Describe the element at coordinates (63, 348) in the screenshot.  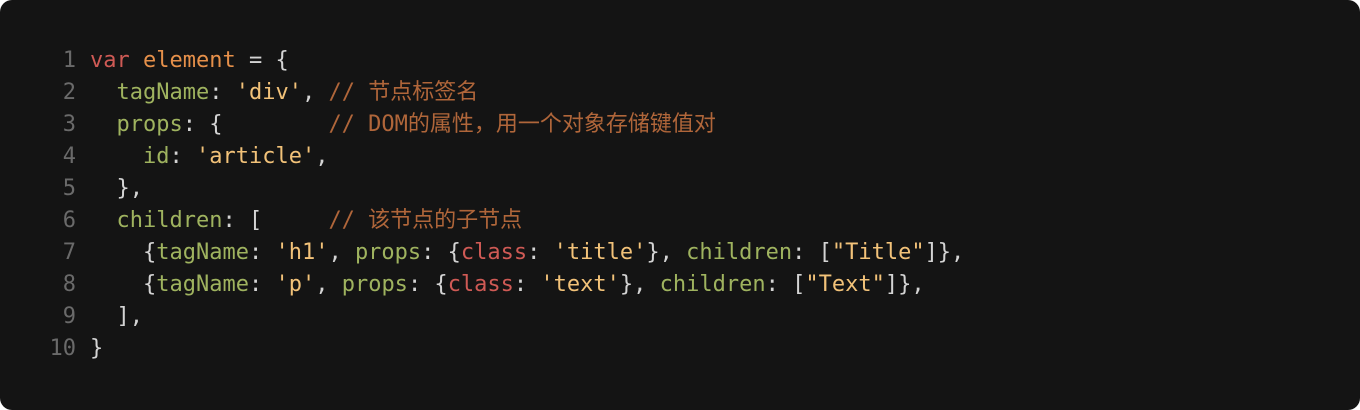
I see `line-number: 10` at that location.